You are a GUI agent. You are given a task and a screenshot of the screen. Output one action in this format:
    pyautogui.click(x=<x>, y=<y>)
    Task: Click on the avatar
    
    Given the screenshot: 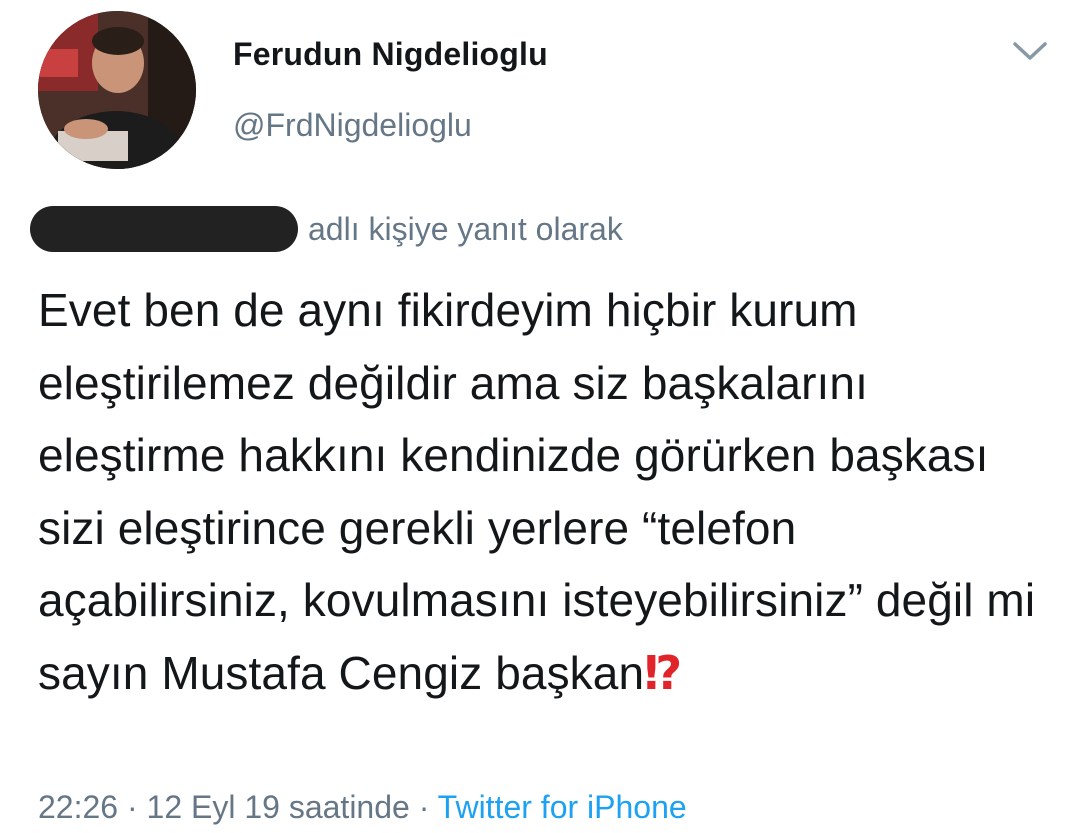 What is the action you would take?
    pyautogui.click(x=117, y=90)
    